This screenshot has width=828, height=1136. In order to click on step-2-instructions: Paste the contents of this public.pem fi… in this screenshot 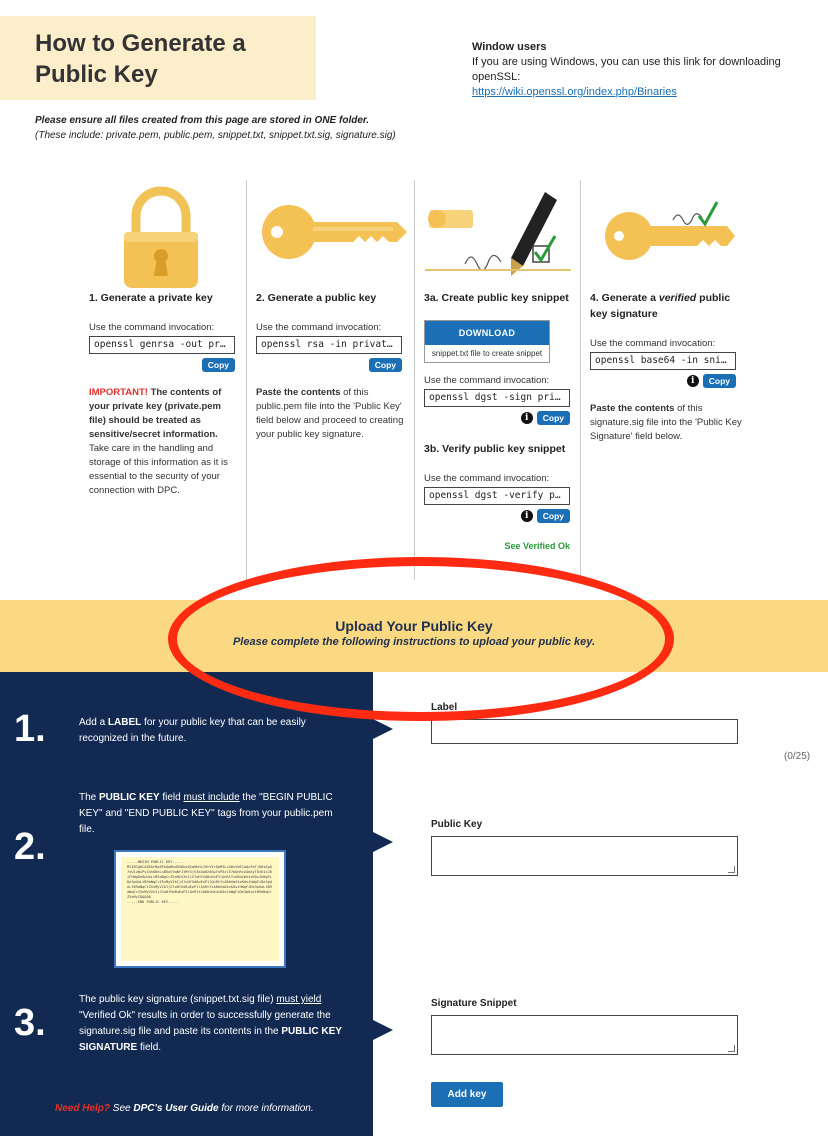, I will do `click(332, 414)`.